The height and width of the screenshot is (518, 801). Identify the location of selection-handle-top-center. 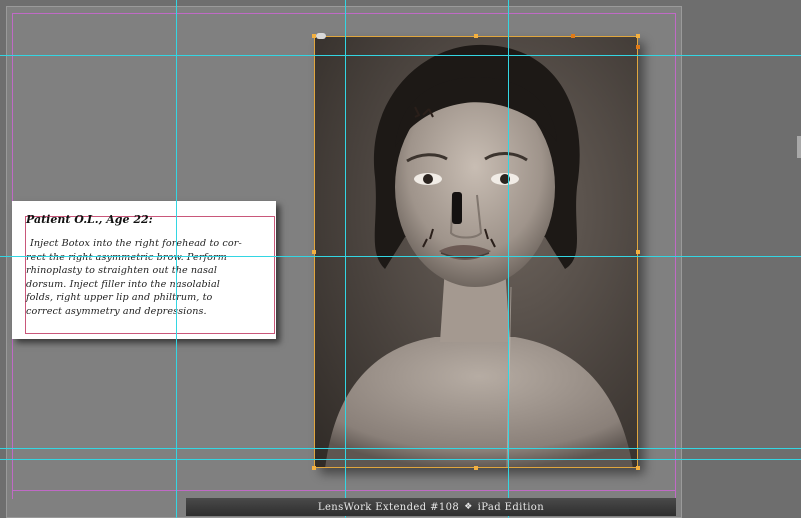
(476, 36).